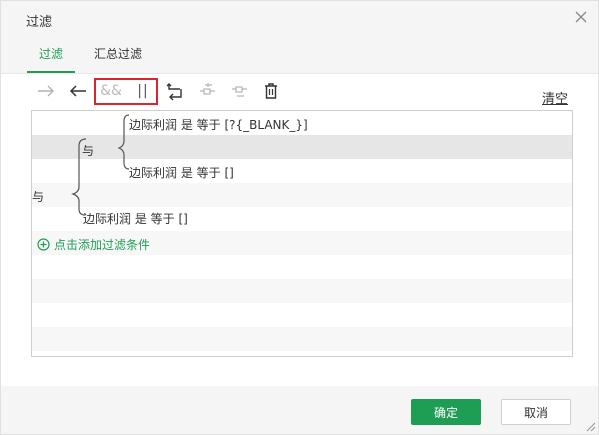  I want to click on close-icon, so click(581, 17).